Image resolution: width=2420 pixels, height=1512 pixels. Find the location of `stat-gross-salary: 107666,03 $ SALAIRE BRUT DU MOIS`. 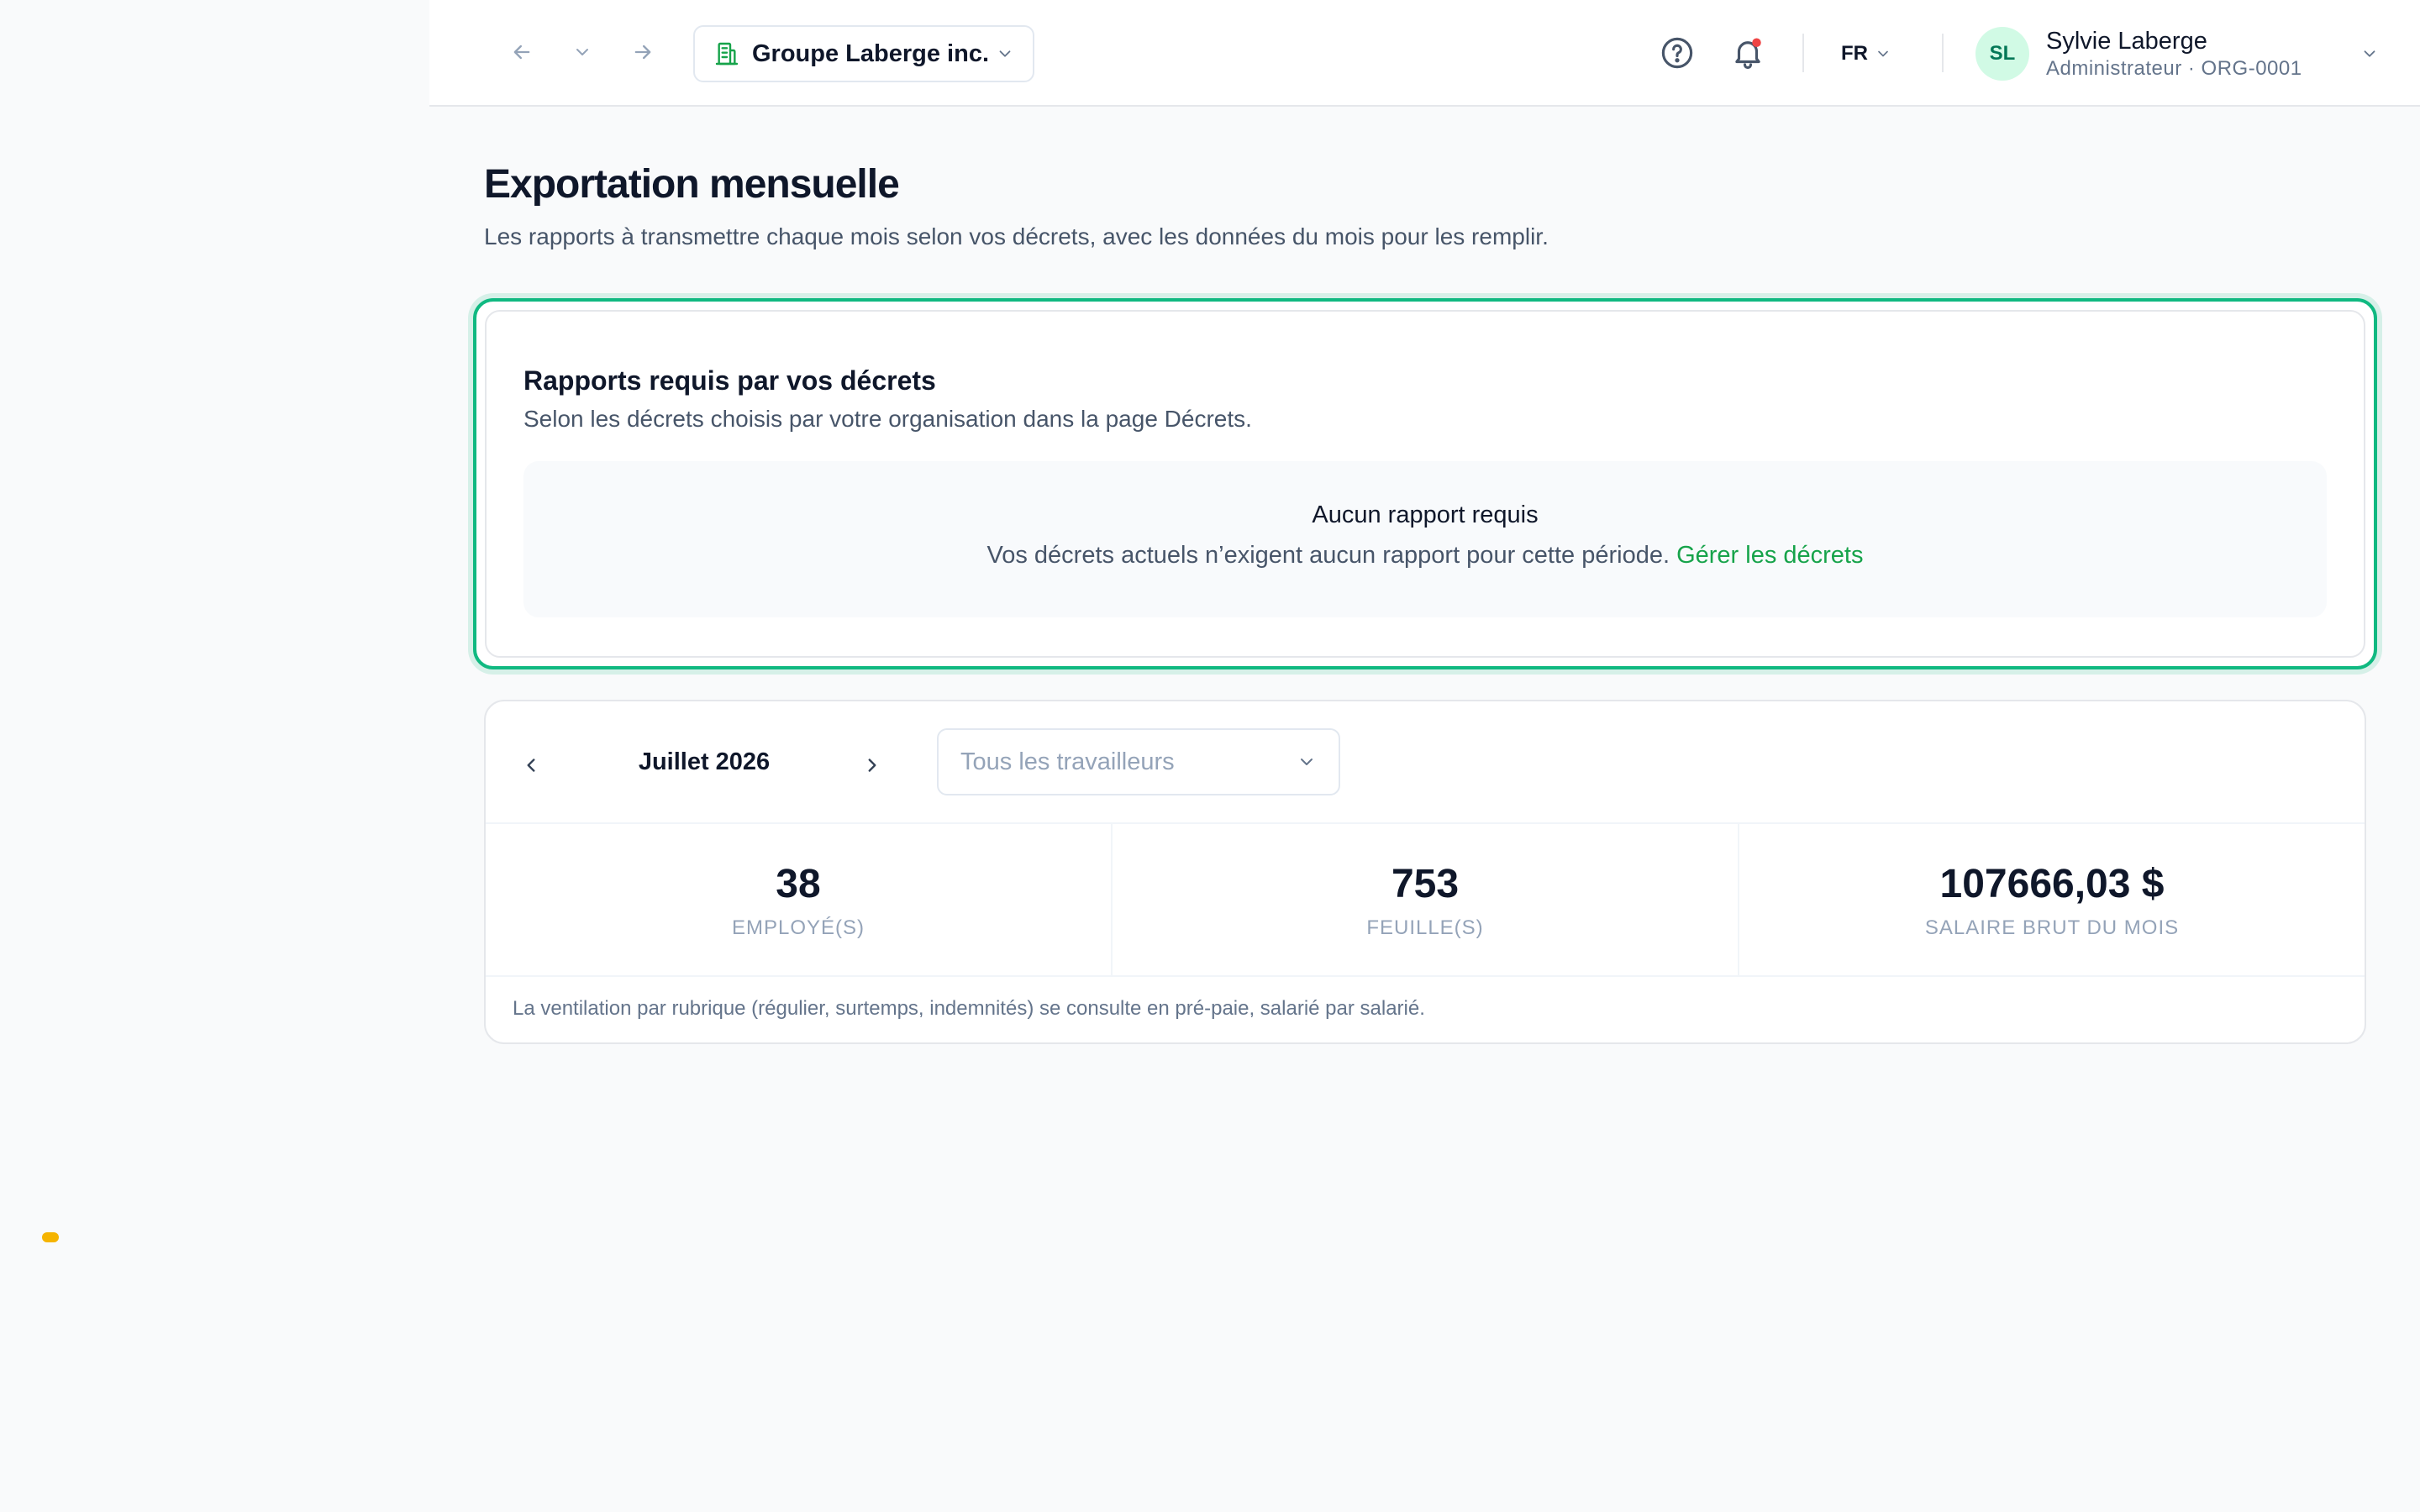

stat-gross-salary: 107666,03 $ SALAIRE BRUT DU MOIS is located at coordinates (2052, 899).